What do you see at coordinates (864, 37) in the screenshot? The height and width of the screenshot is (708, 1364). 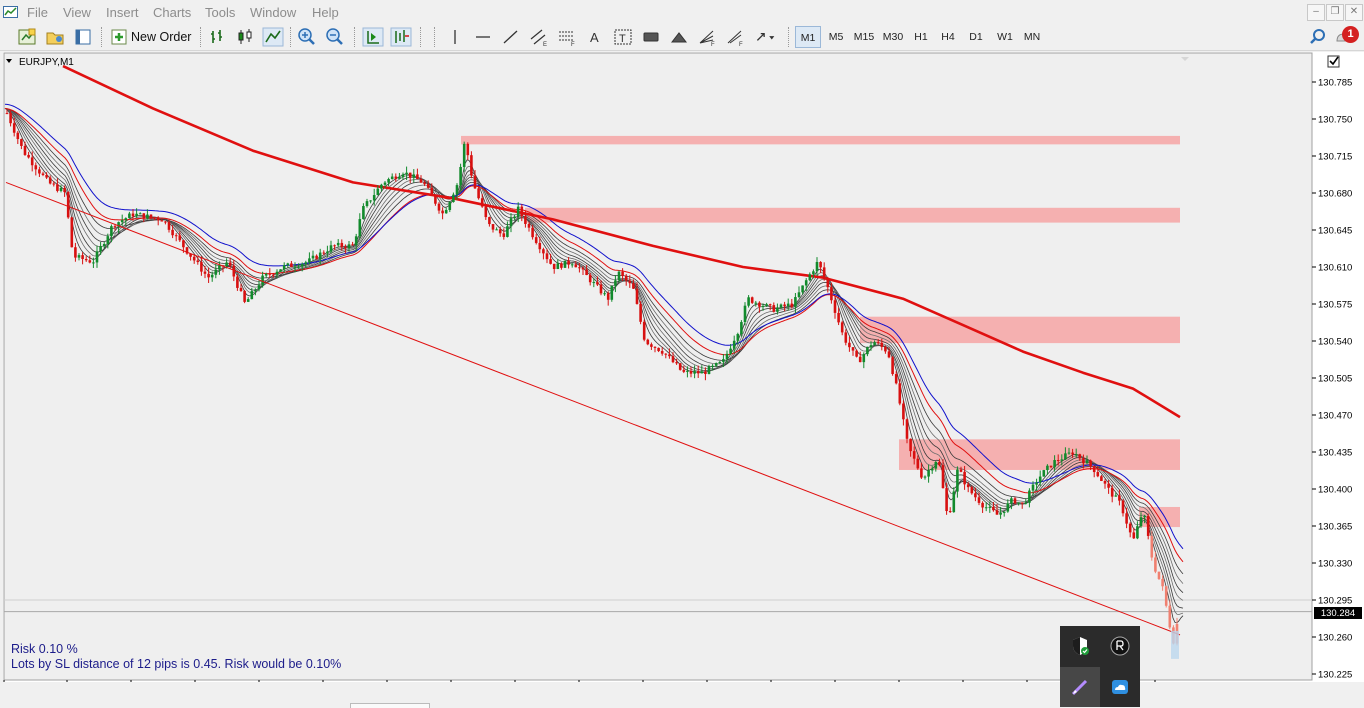 I see `timeframe-m15: M15` at bounding box center [864, 37].